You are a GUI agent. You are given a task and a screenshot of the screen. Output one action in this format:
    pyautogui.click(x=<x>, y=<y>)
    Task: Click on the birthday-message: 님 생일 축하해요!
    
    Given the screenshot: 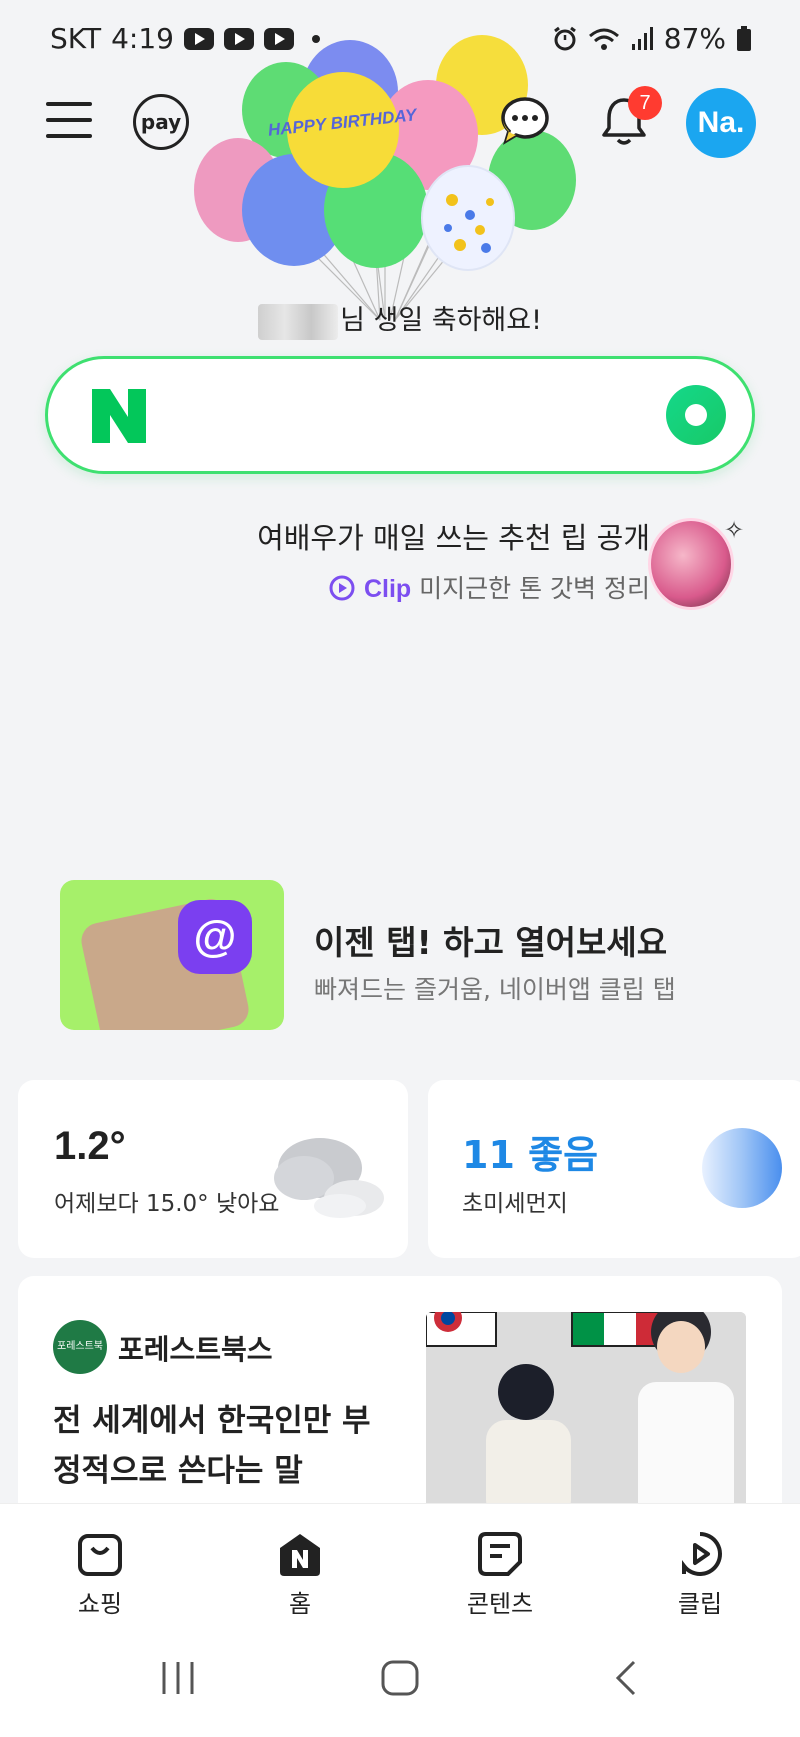 What is the action you would take?
    pyautogui.click(x=400, y=319)
    